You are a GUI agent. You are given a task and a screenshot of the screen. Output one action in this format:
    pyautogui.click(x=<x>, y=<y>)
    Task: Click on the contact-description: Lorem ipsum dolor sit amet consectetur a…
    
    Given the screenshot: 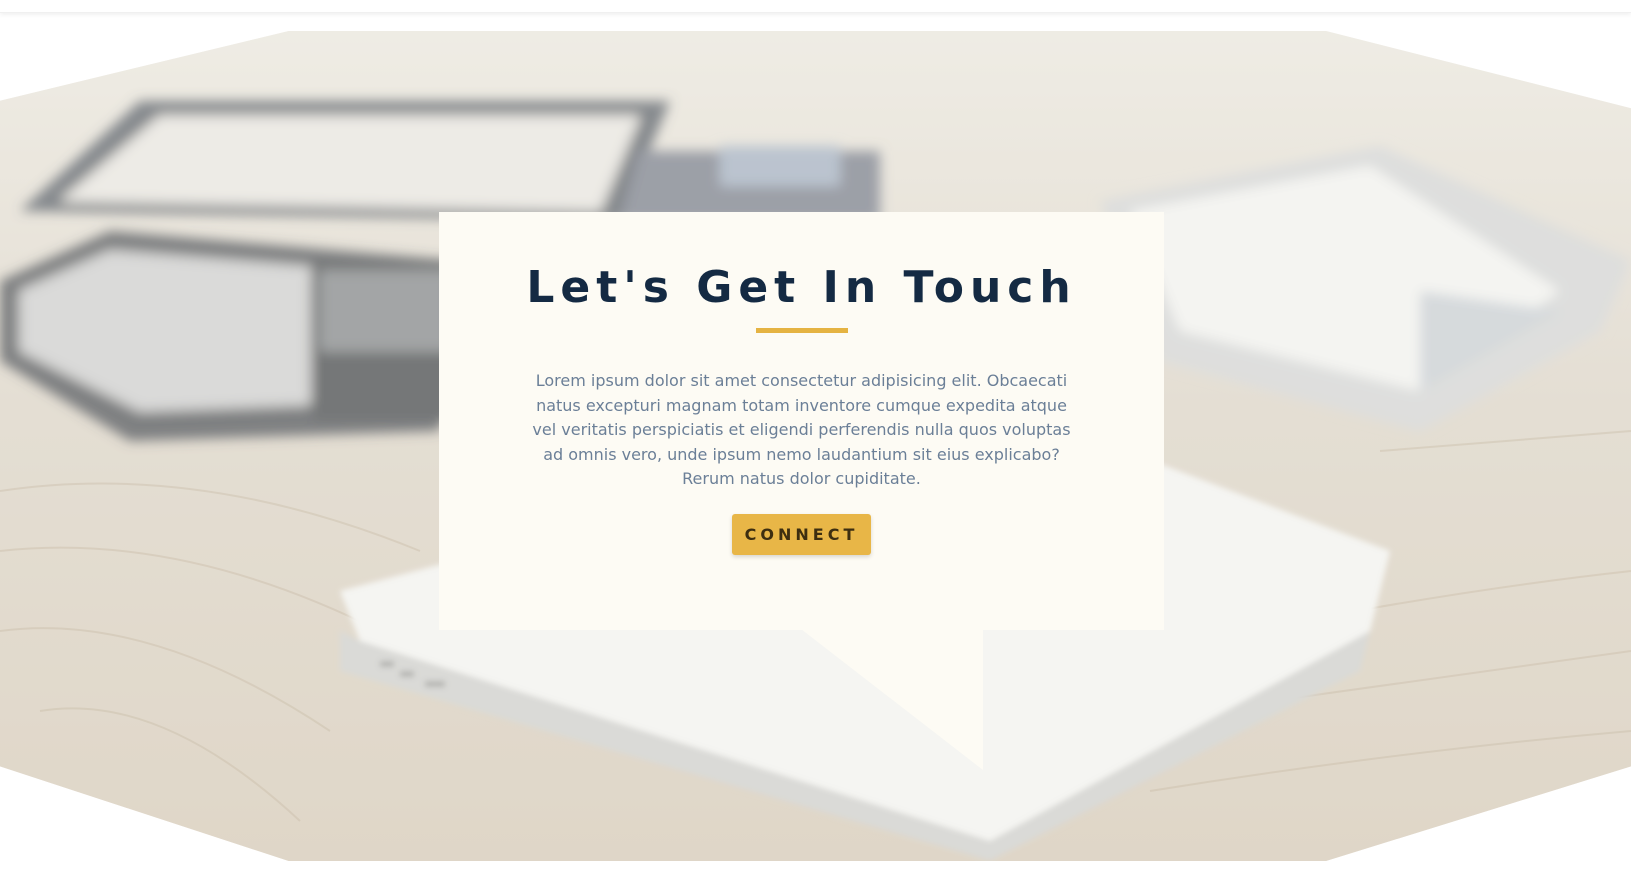 What is the action you would take?
    pyautogui.click(x=801, y=430)
    